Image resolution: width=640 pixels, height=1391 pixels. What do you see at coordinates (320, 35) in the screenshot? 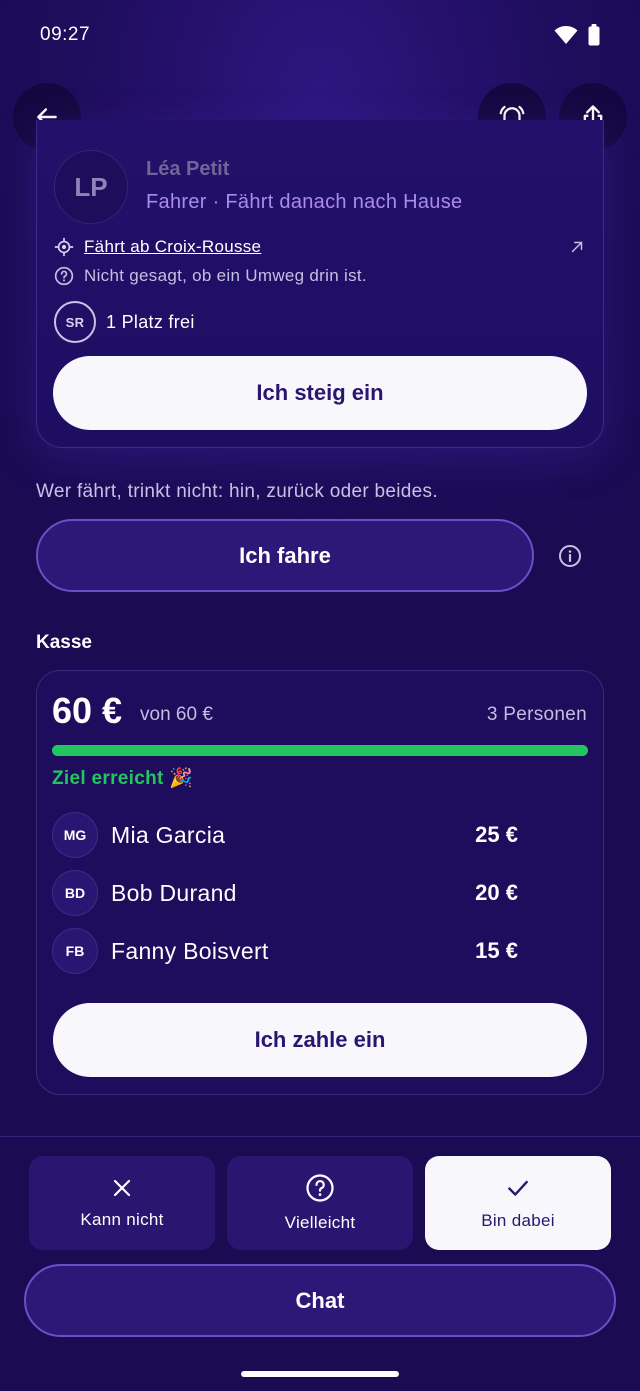
I see `status-bar: 09:27` at bounding box center [320, 35].